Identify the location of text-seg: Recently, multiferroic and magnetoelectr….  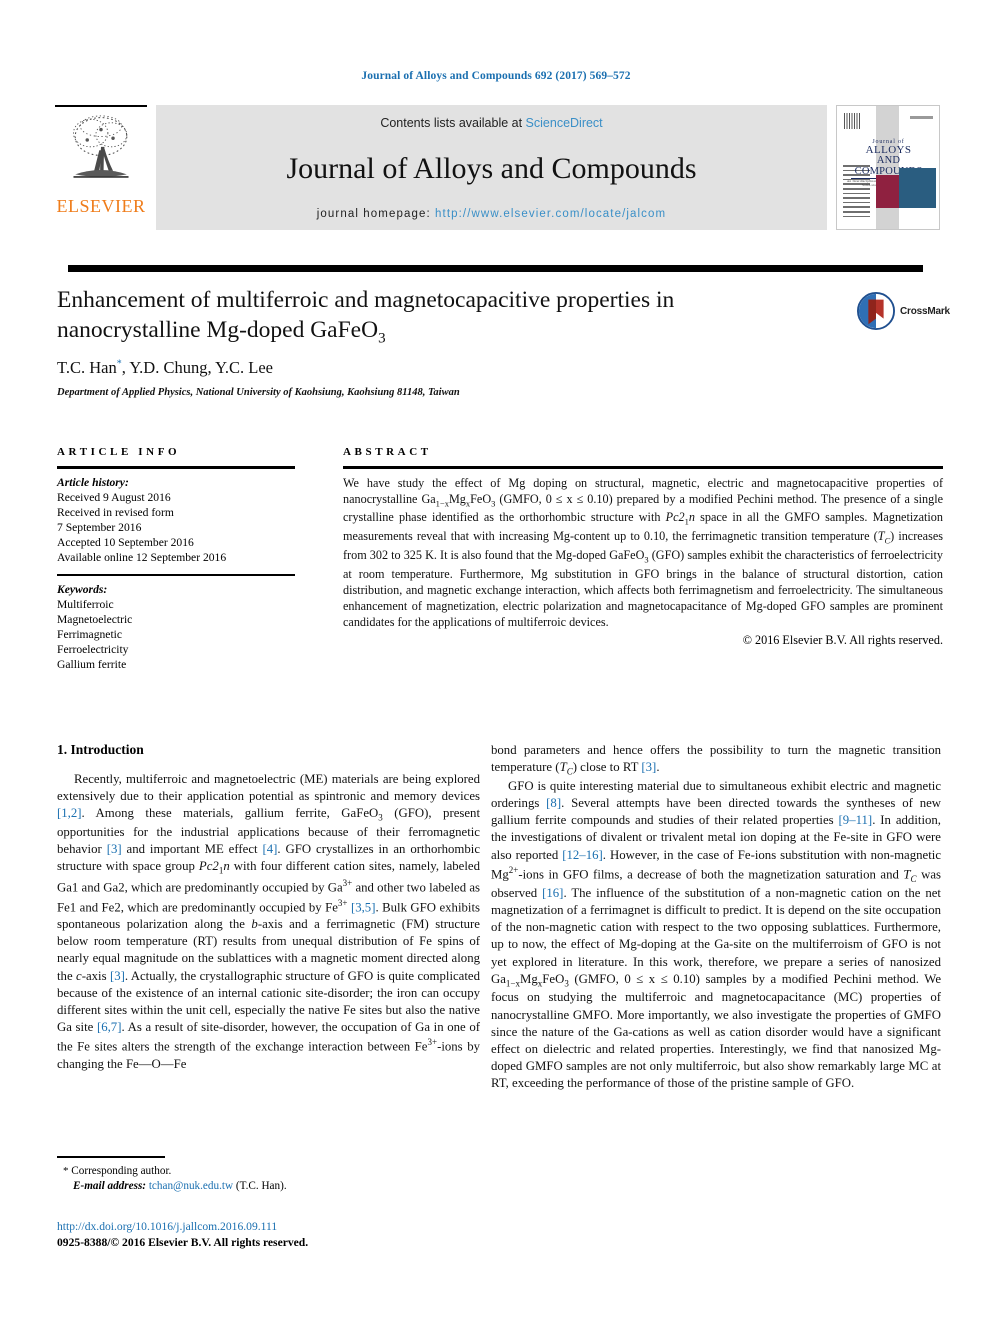
(268, 788).